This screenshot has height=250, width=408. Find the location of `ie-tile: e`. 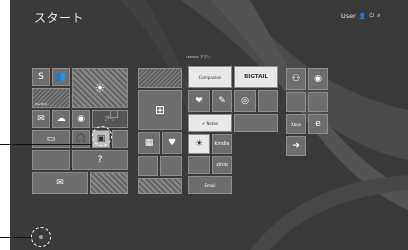

ie-tile: e is located at coordinates (318, 124).